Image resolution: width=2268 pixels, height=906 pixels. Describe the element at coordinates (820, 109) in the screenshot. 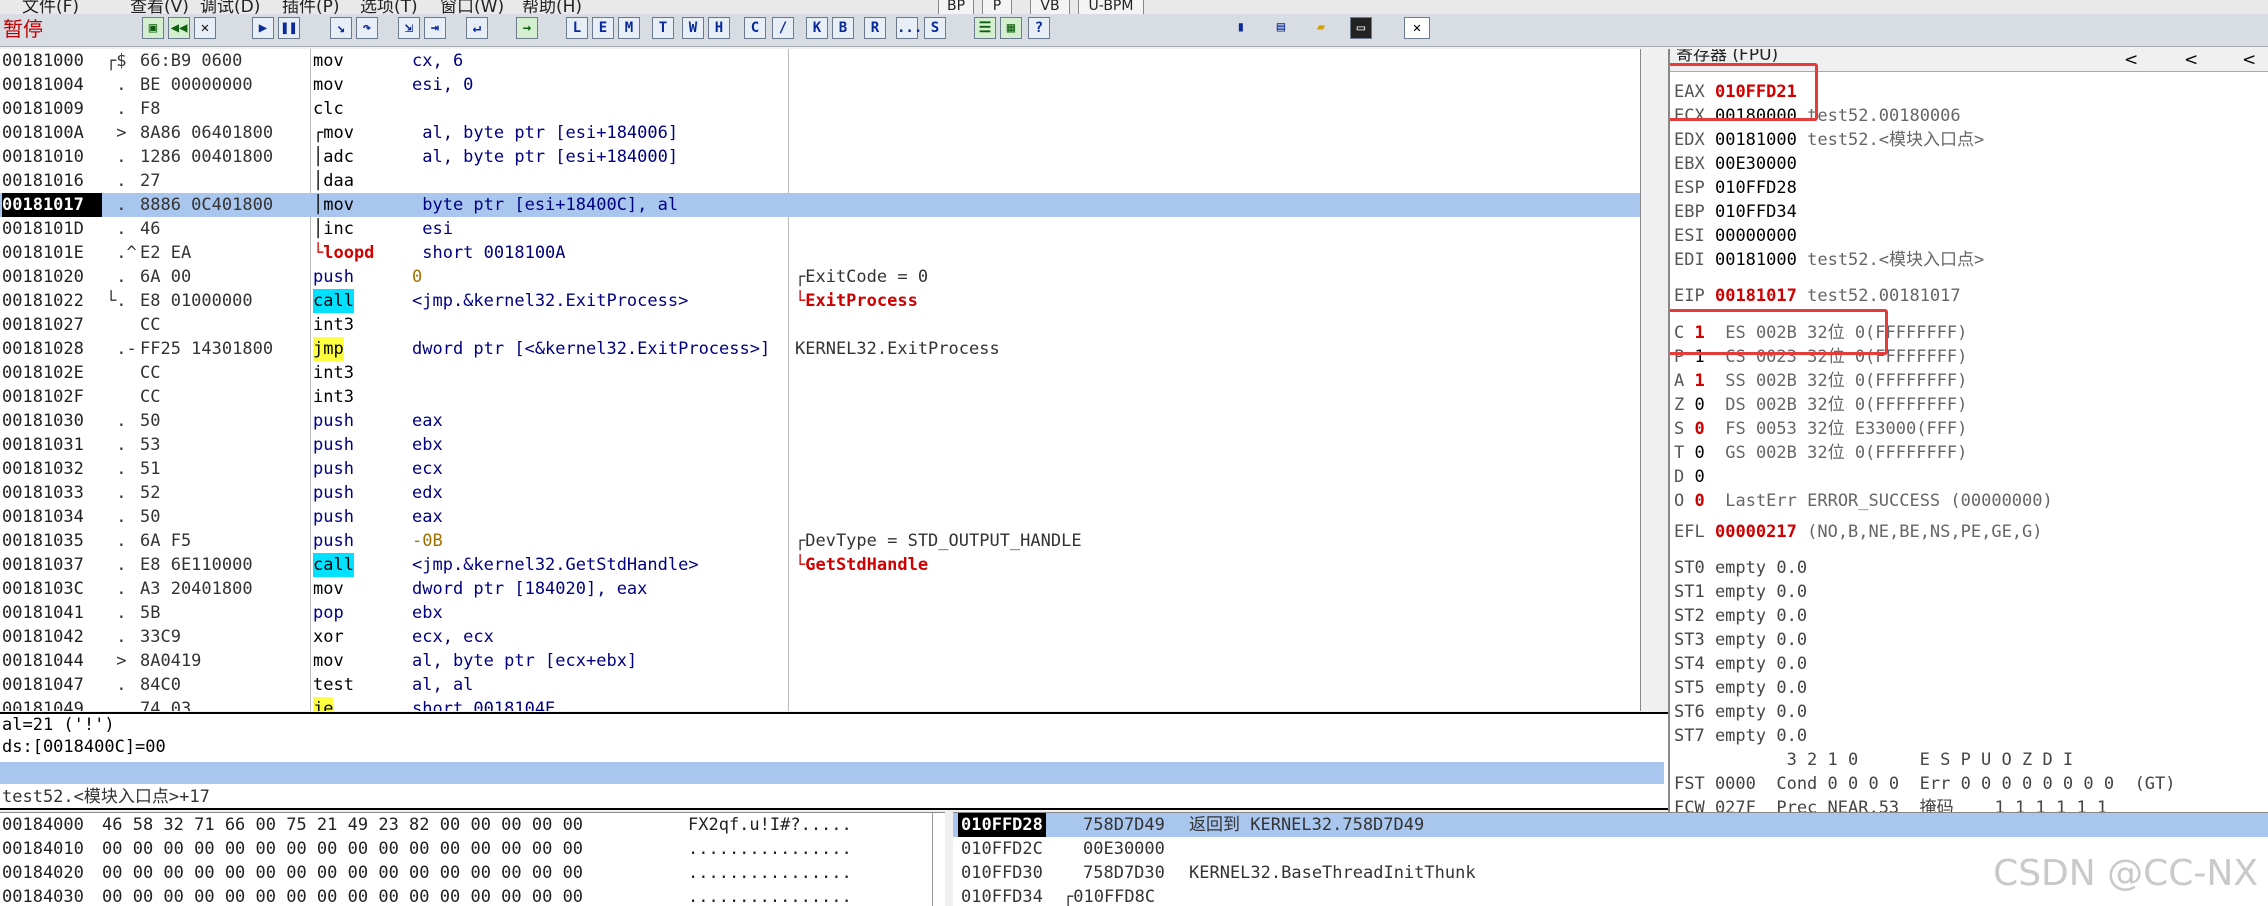

I see `disasm-row: 00181009 . F8 clc` at that location.